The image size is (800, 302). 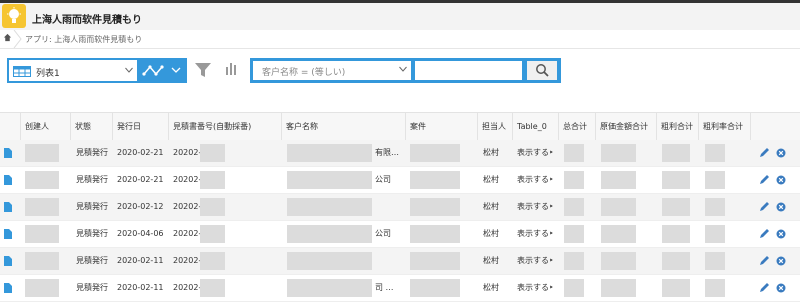 What do you see at coordinates (83, 39) in the screenshot?
I see `breadcrumb-app: アプリ: 上海人雨而软件見積もり` at bounding box center [83, 39].